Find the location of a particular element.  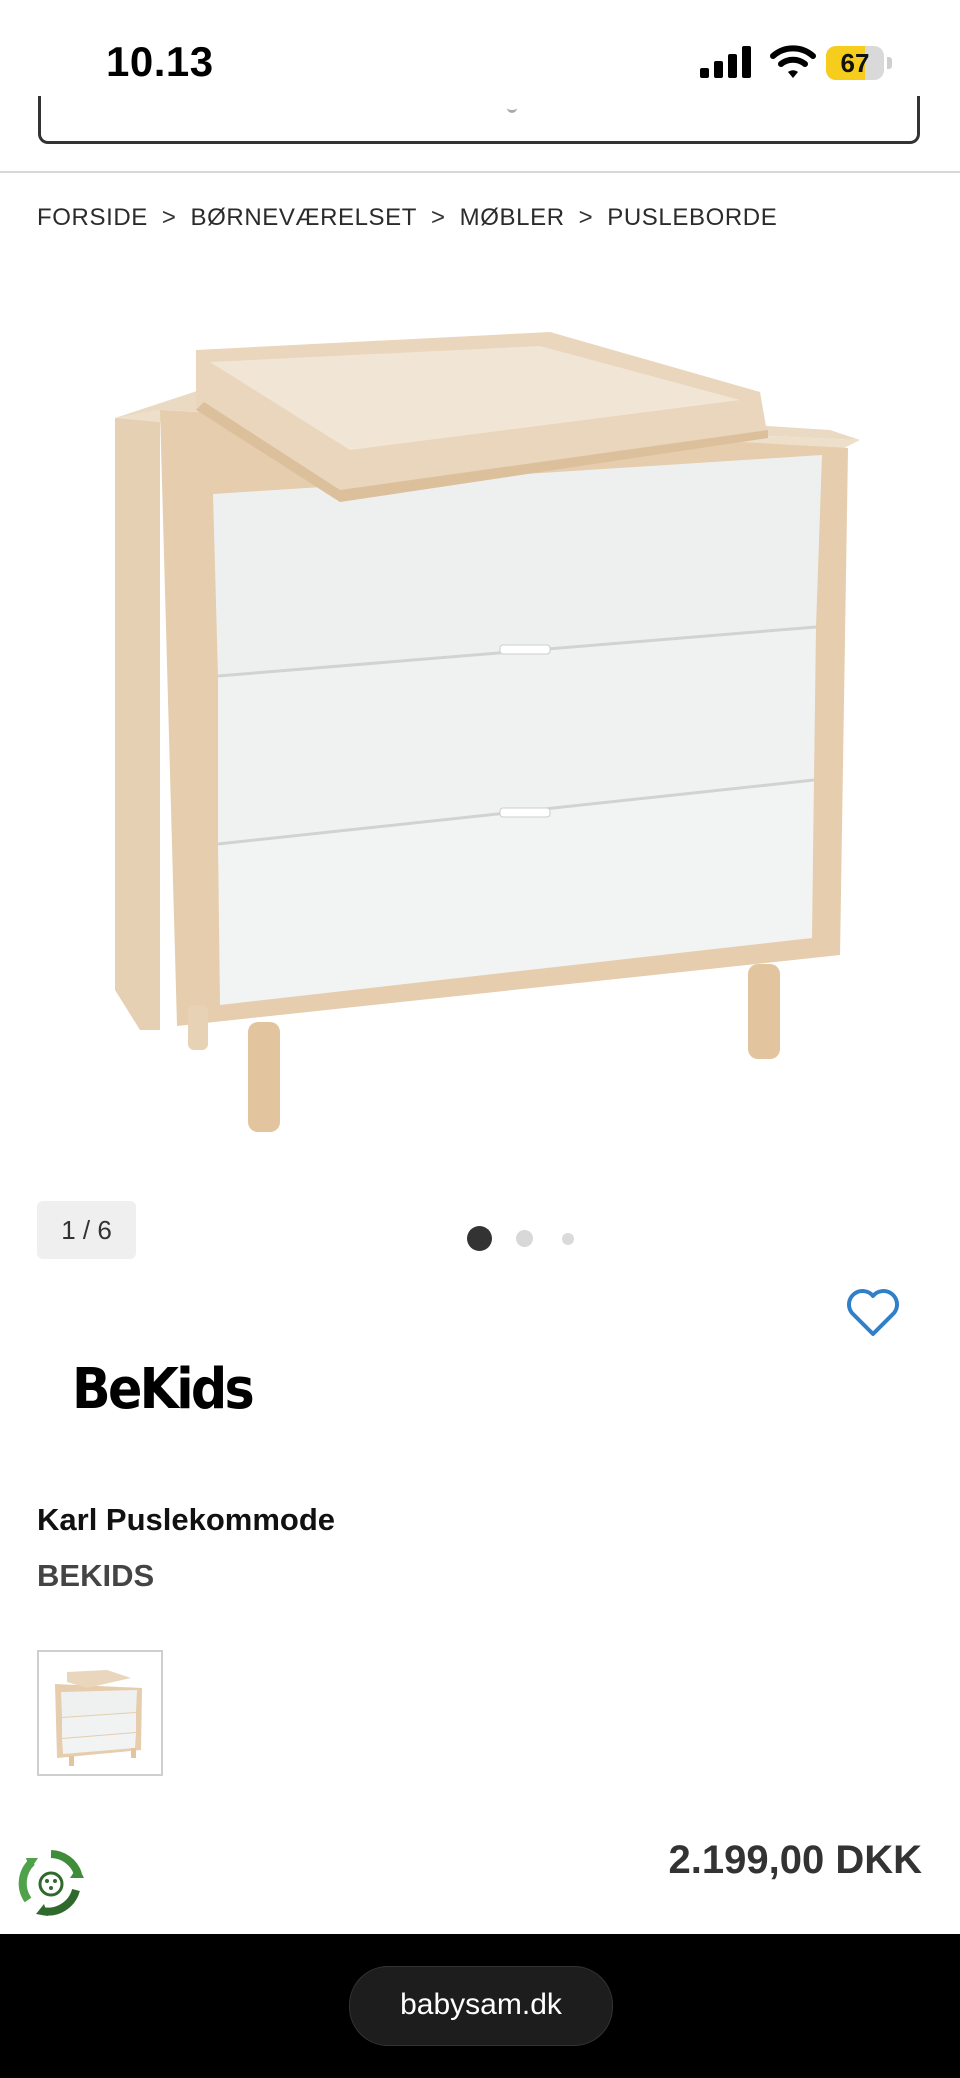

wifi-icon is located at coordinates (793, 61).